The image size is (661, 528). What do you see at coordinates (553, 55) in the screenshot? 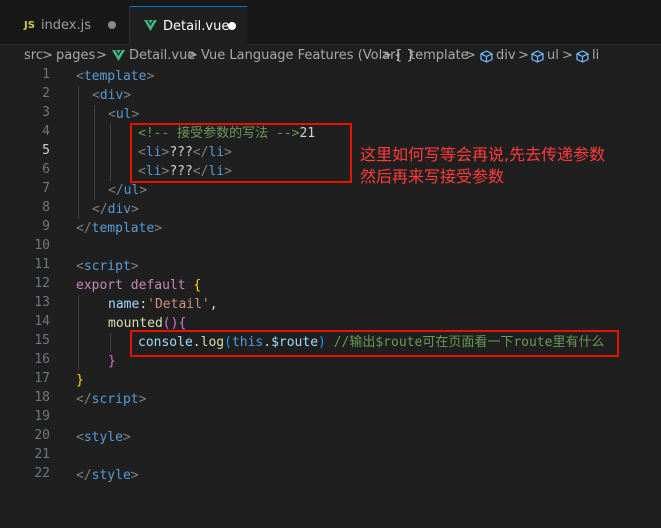
I see `breadcrumb-ul: ul` at bounding box center [553, 55].